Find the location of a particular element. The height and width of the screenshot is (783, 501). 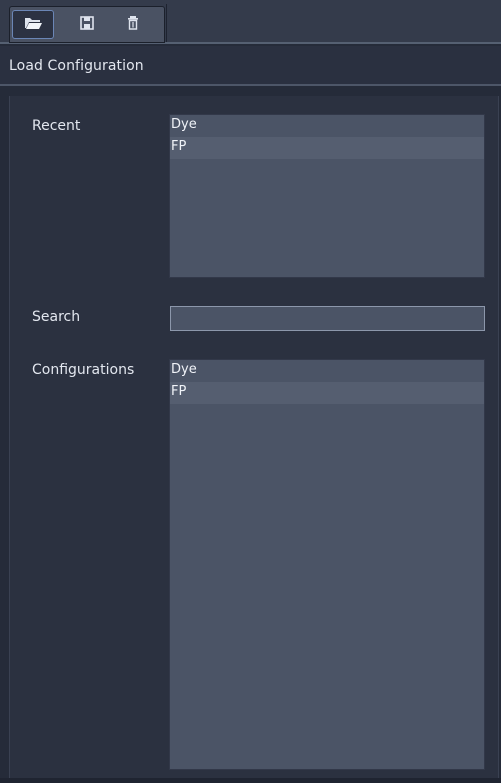

search-label: Search is located at coordinates (56, 317).